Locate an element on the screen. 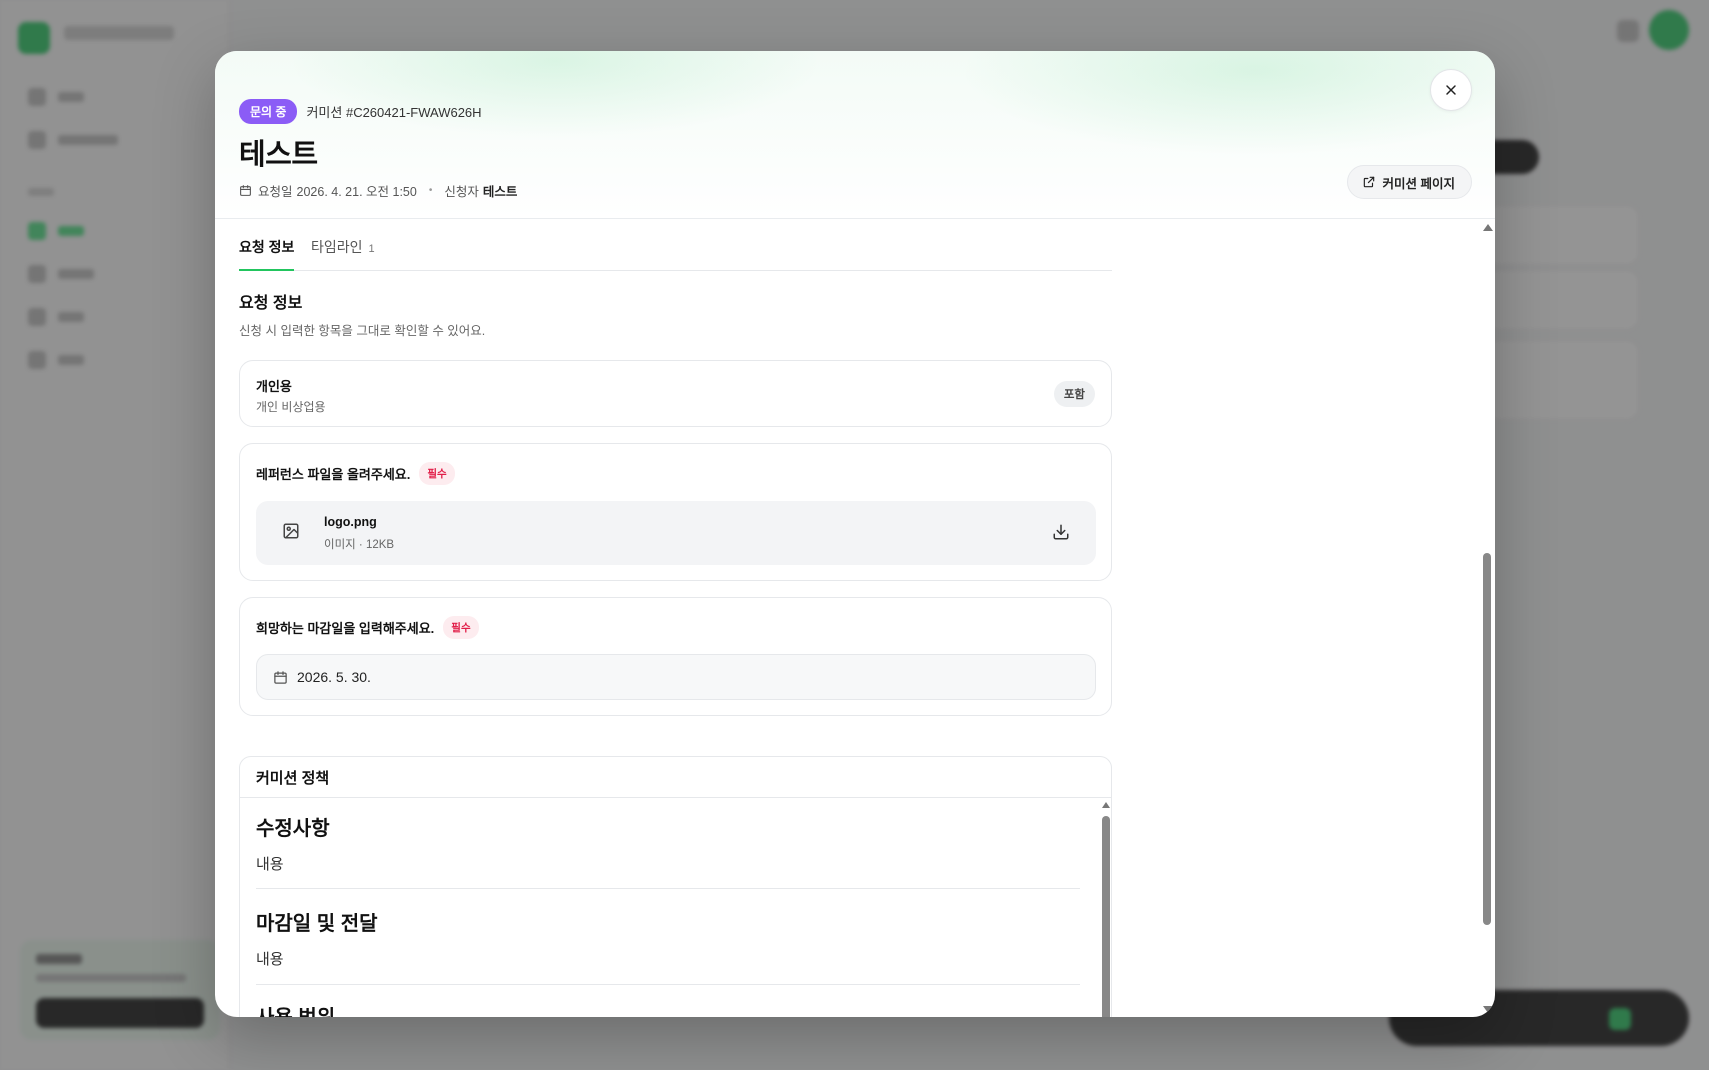 The height and width of the screenshot is (1070, 1709). requester-label: 신청자 is located at coordinates (461, 192).